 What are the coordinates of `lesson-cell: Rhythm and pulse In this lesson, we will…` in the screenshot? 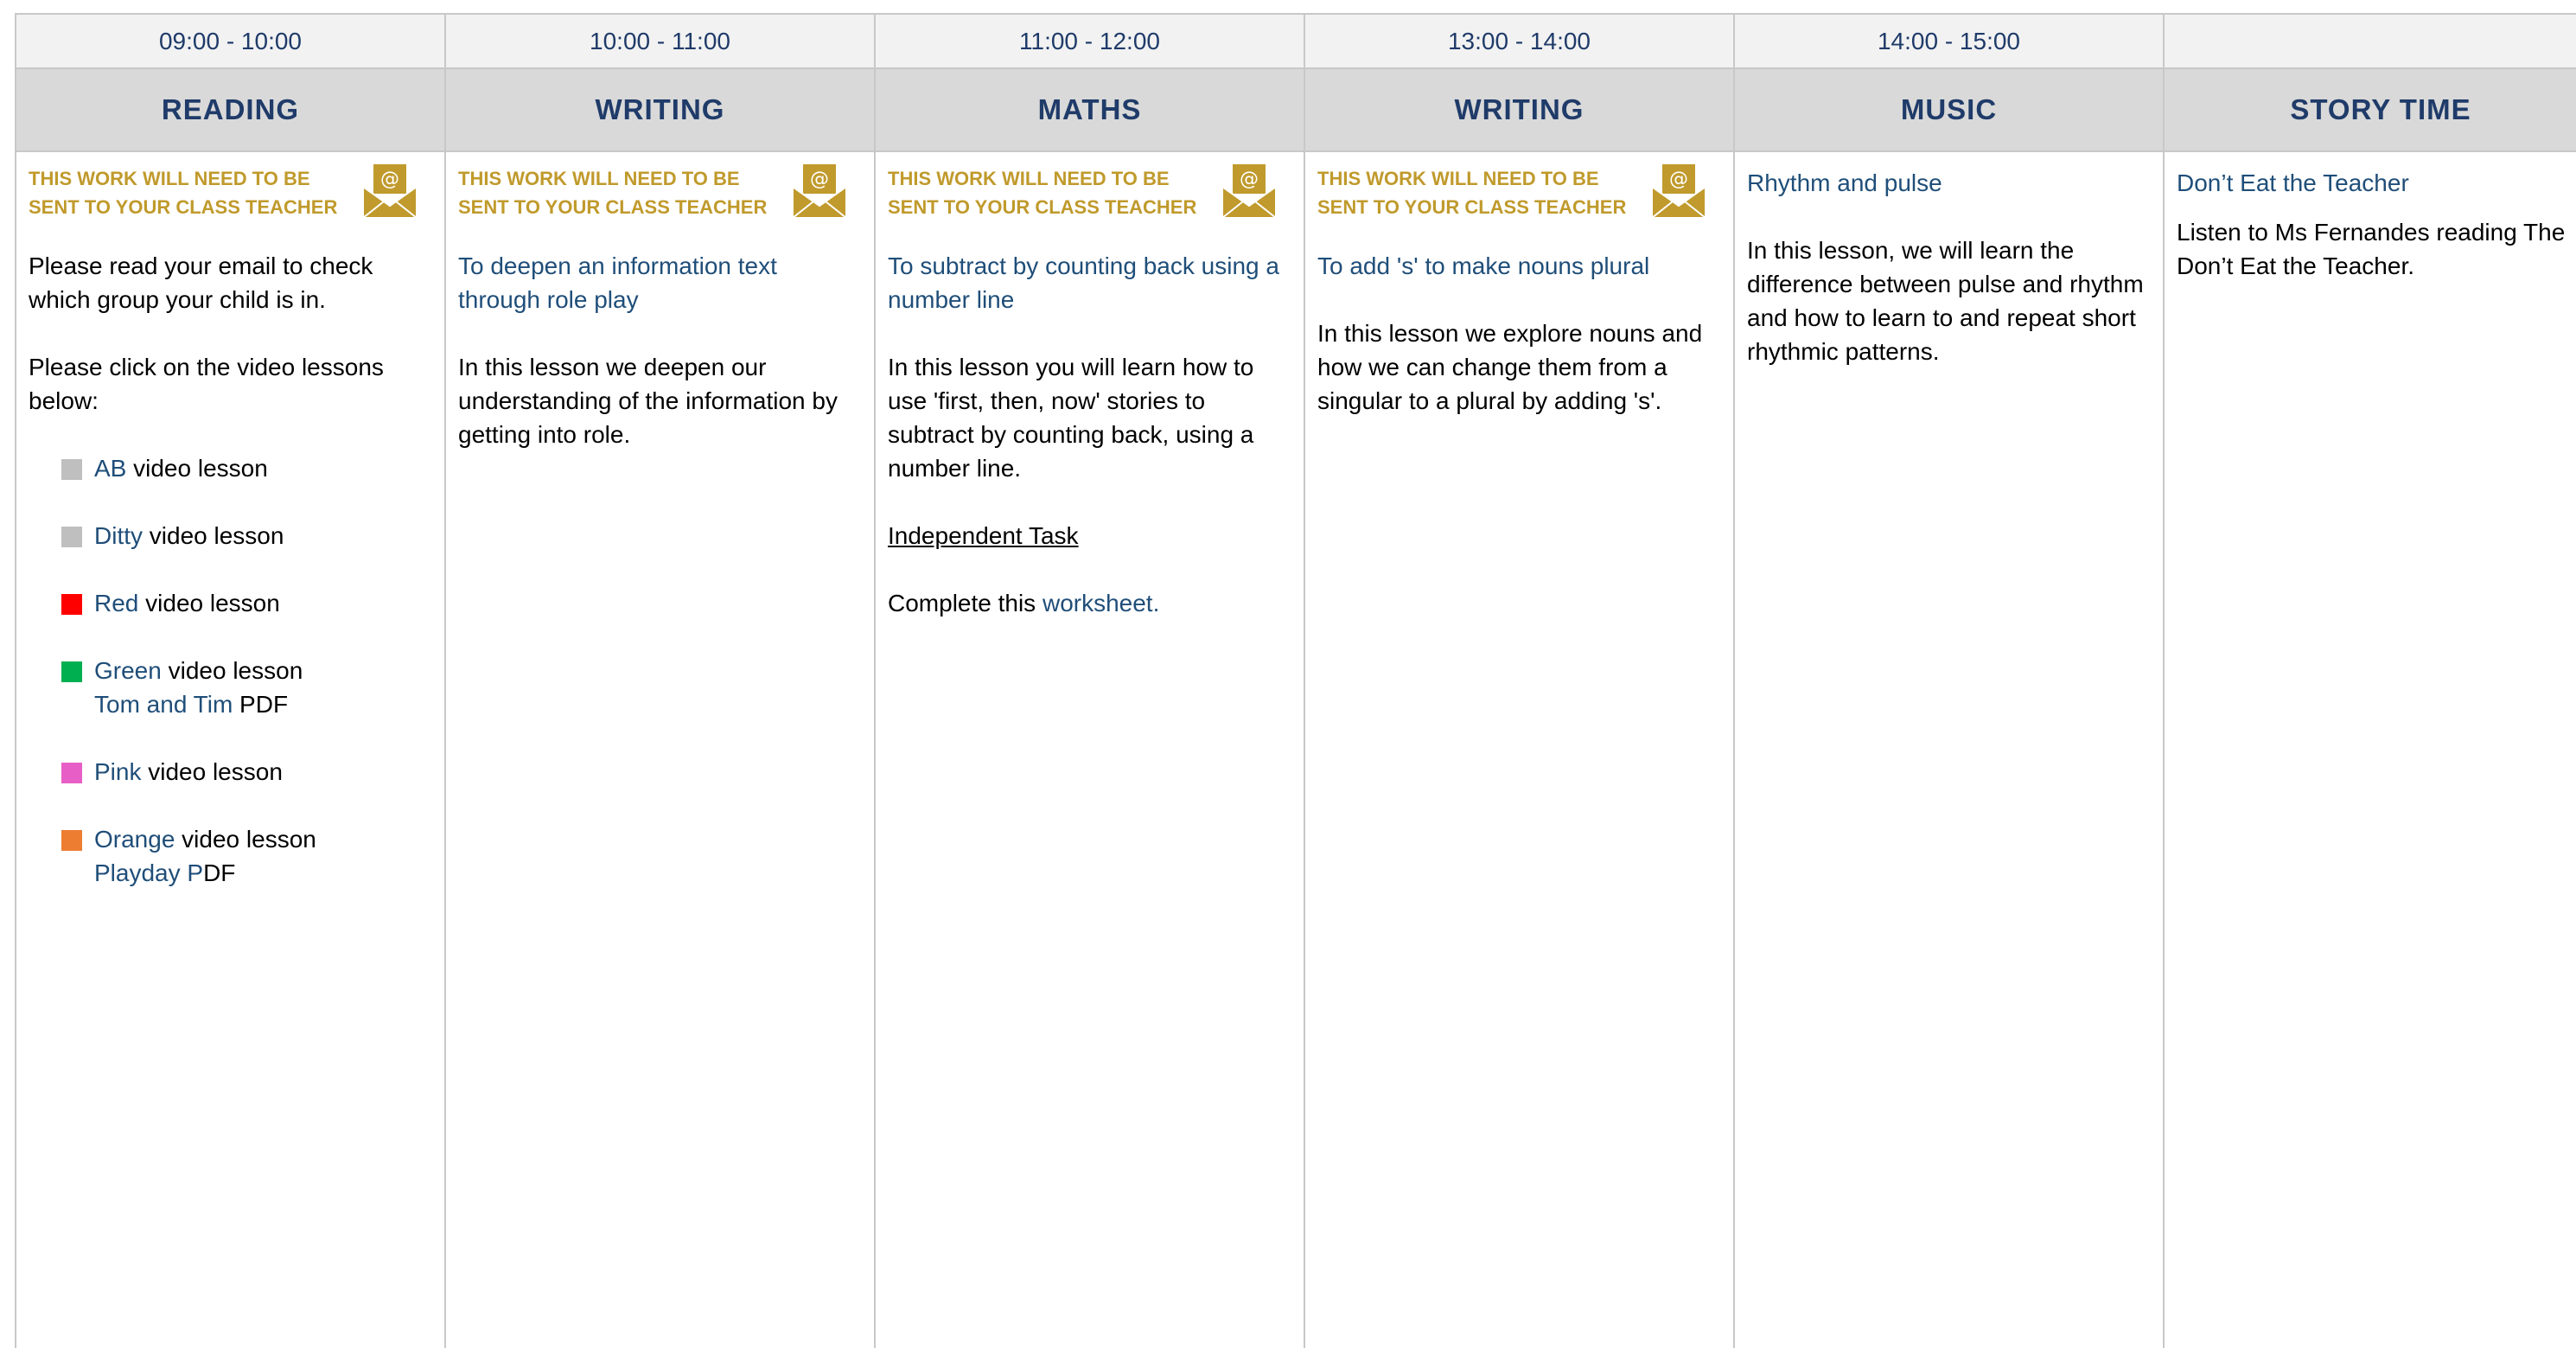 It's located at (1949, 750).